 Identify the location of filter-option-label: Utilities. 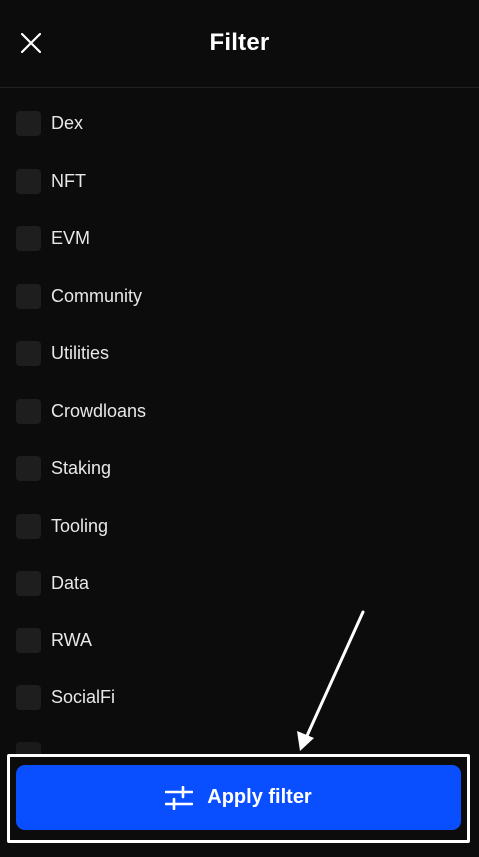
(80, 353).